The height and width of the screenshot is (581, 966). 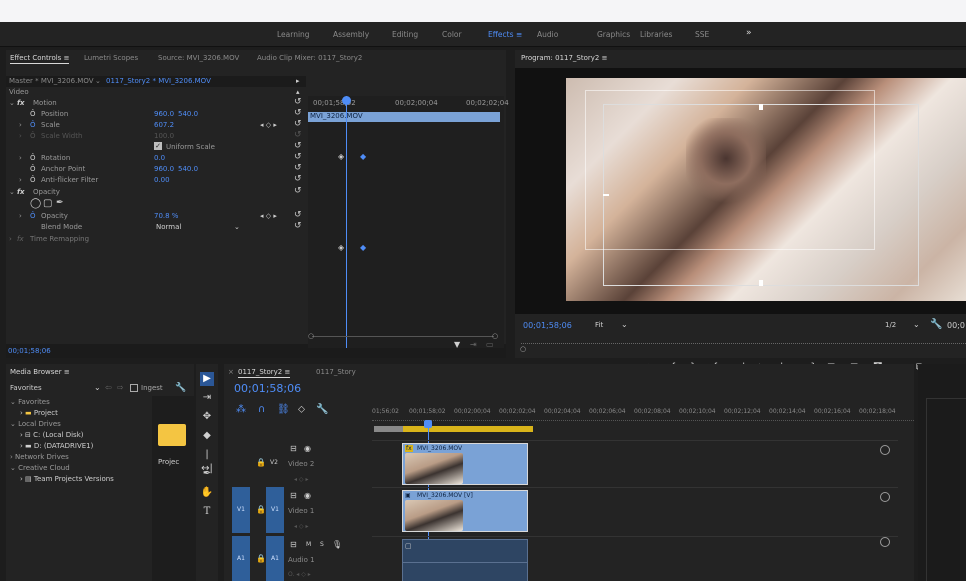 What do you see at coordinates (207, 379) in the screenshot?
I see `selection-tool-icon: ▶` at bounding box center [207, 379].